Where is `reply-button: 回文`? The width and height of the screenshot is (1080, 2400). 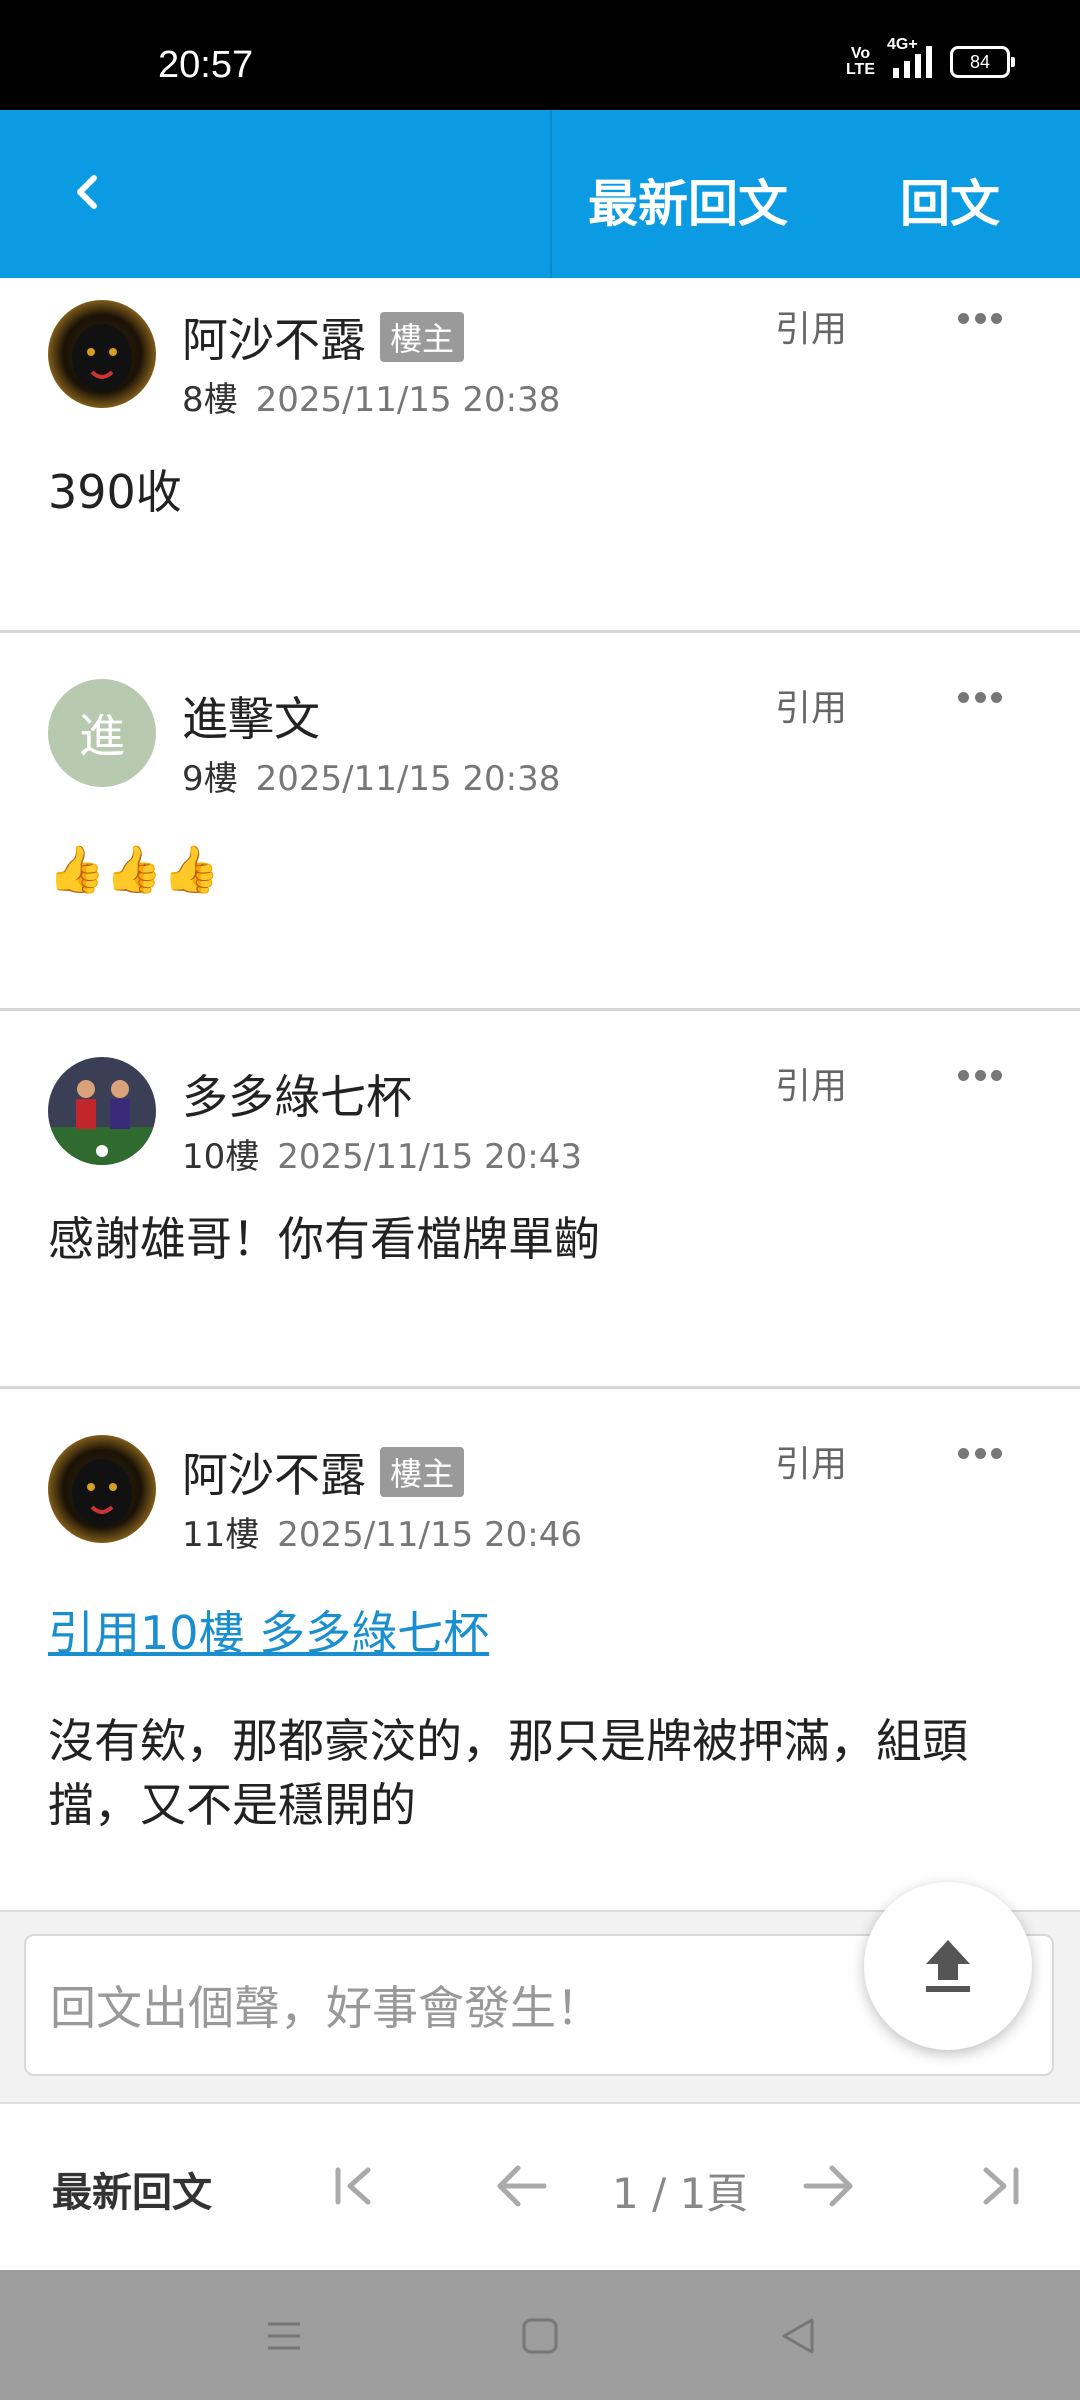
reply-button: 回文 is located at coordinates (950, 200).